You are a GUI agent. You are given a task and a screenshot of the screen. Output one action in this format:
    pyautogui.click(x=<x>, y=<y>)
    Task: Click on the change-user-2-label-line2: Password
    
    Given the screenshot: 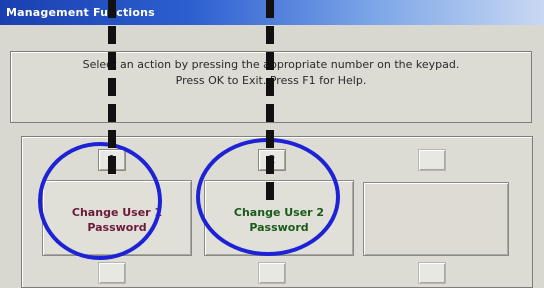 What is the action you would take?
    pyautogui.click(x=279, y=227)
    